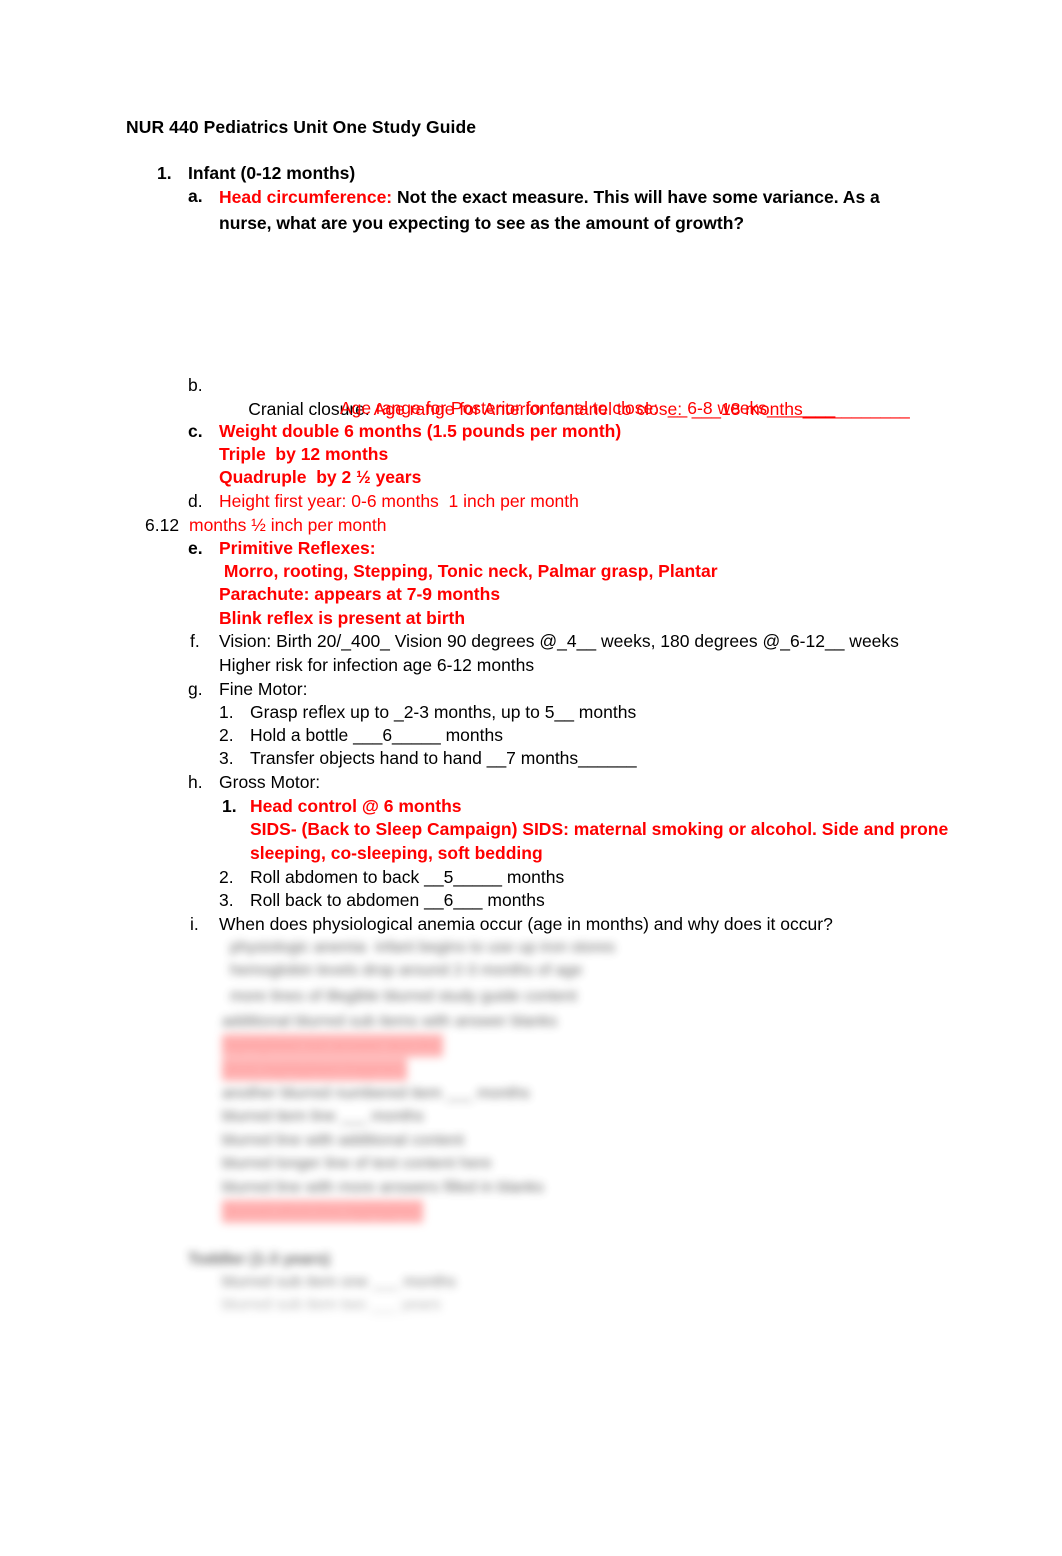  I want to click on obscured-line-10: blurred longer line of text content here, so click(357, 1163).